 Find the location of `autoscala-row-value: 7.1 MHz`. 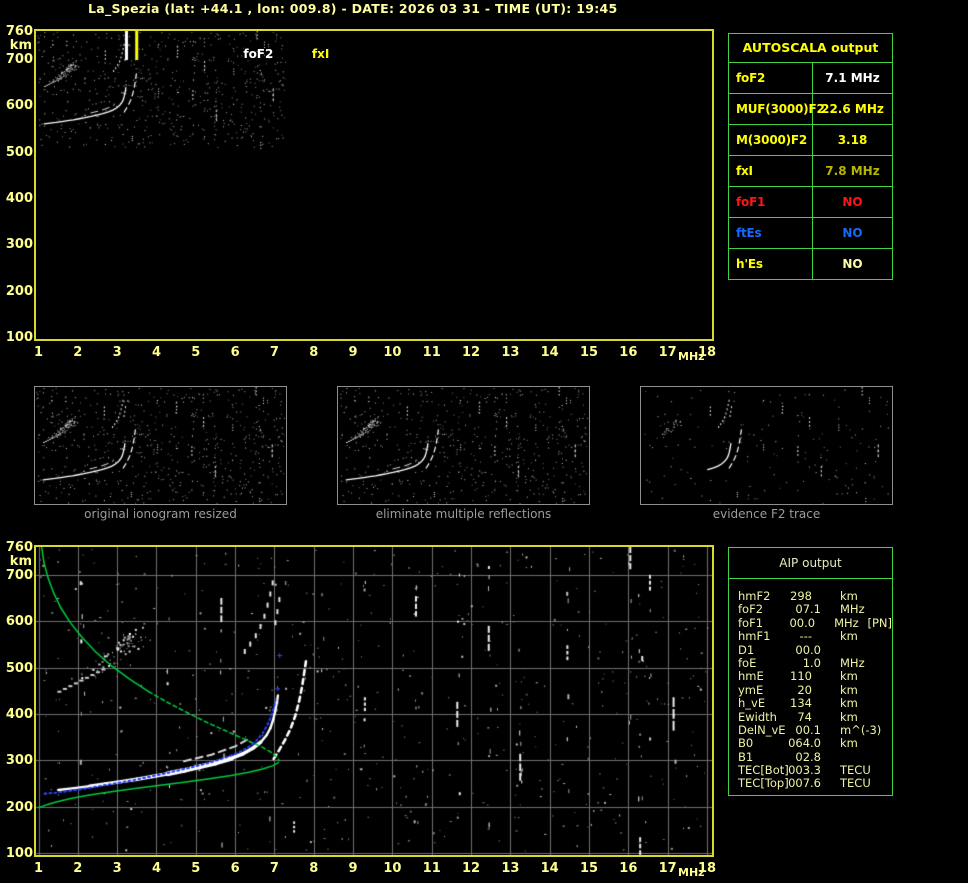

autoscala-row-value: 7.1 MHz is located at coordinates (852, 78).